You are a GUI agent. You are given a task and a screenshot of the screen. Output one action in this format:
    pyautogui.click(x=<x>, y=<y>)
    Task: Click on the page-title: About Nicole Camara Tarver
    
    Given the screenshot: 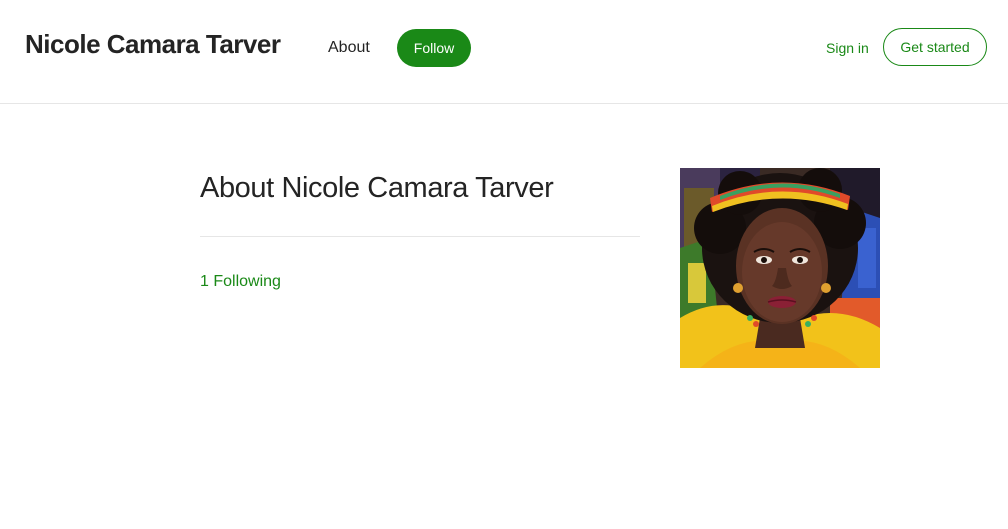 What is the action you would take?
    pyautogui.click(x=377, y=188)
    